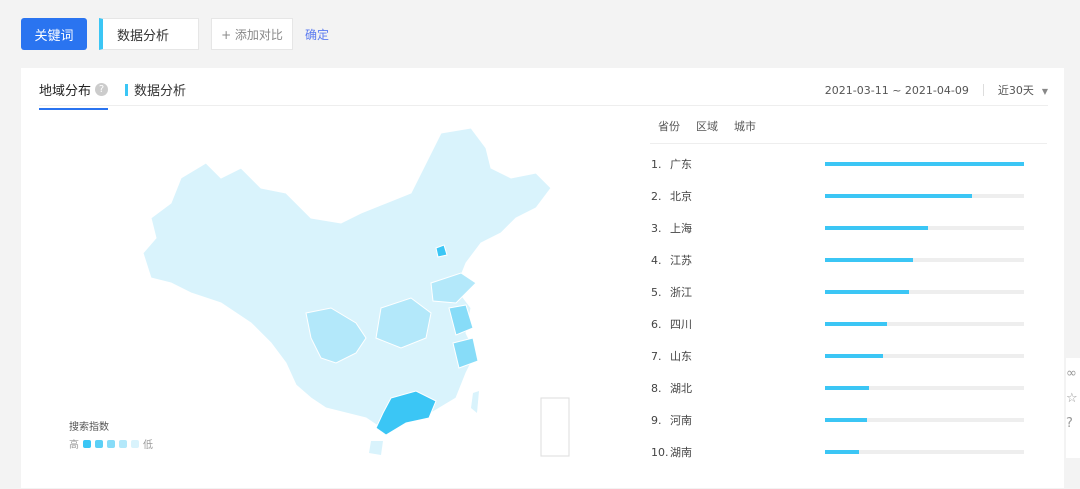 The width and height of the screenshot is (1080, 489). Describe the element at coordinates (89, 427) in the screenshot. I see `legend-title: 搜索指数` at that location.